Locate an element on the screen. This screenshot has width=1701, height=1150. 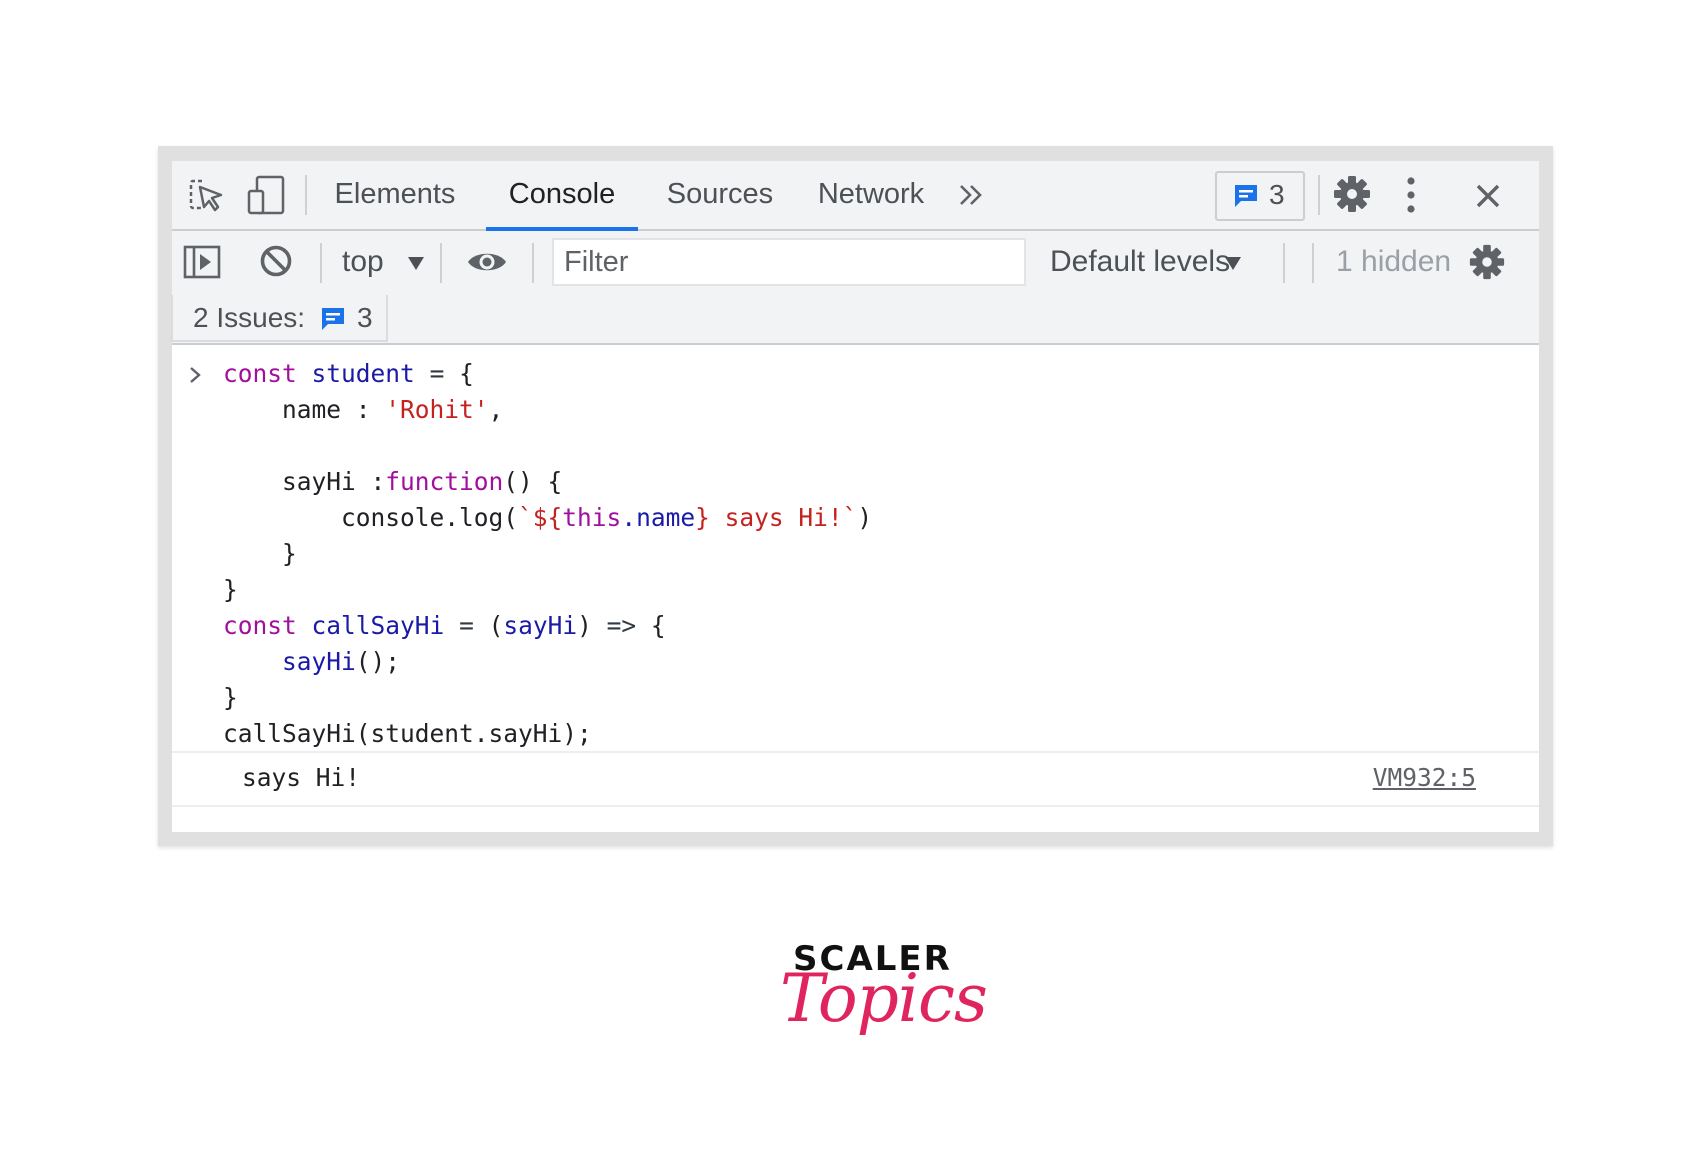
log-levels-dropdown: Default levels is located at coordinates (1147, 263).